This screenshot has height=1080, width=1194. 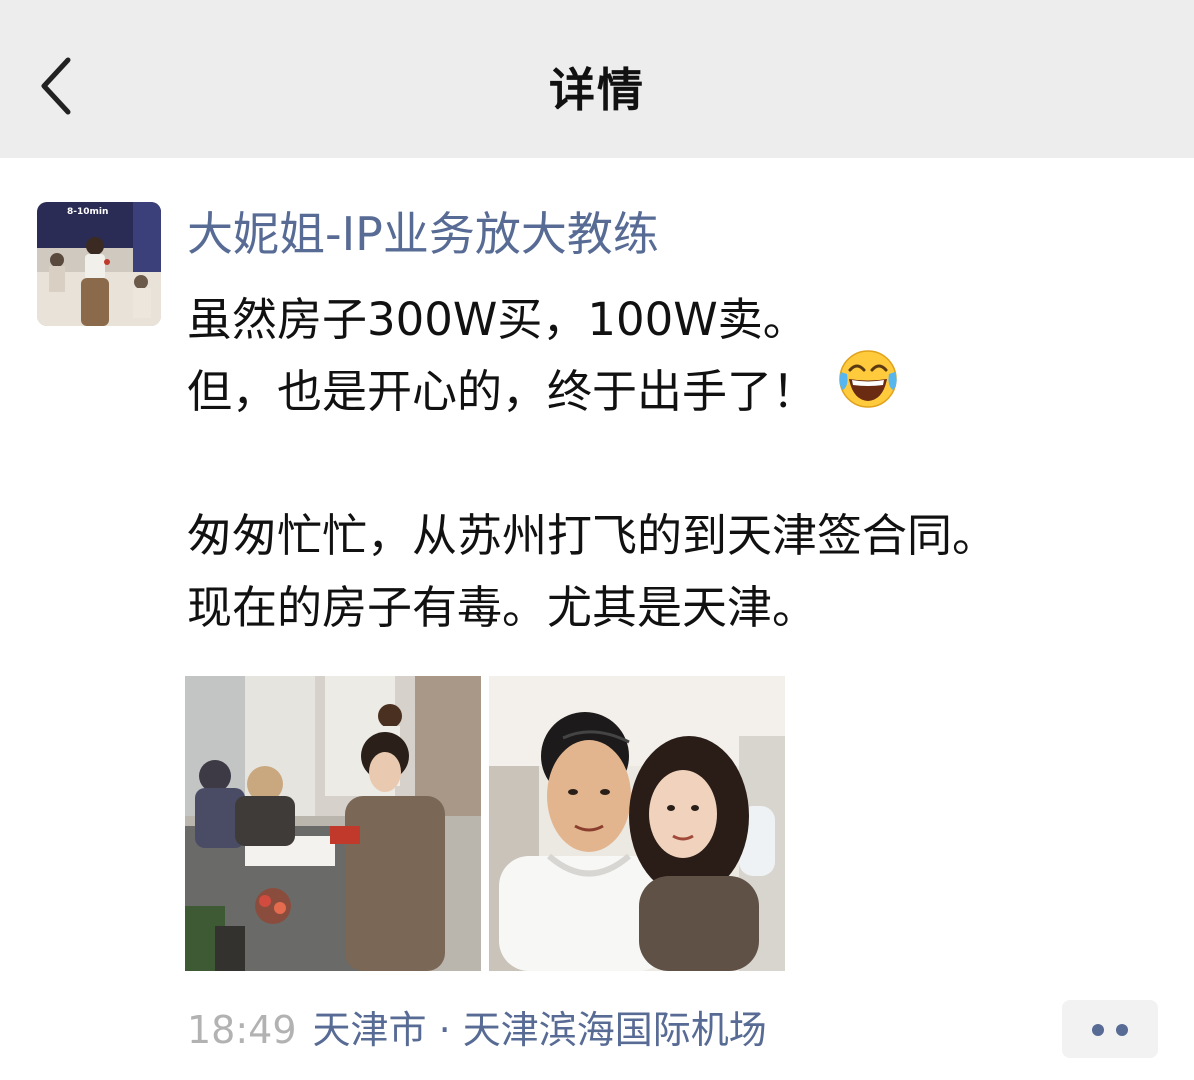 What do you see at coordinates (502, 391) in the screenshot?
I see `post-line-text: 但，也是开心的，终于出手了！` at bounding box center [502, 391].